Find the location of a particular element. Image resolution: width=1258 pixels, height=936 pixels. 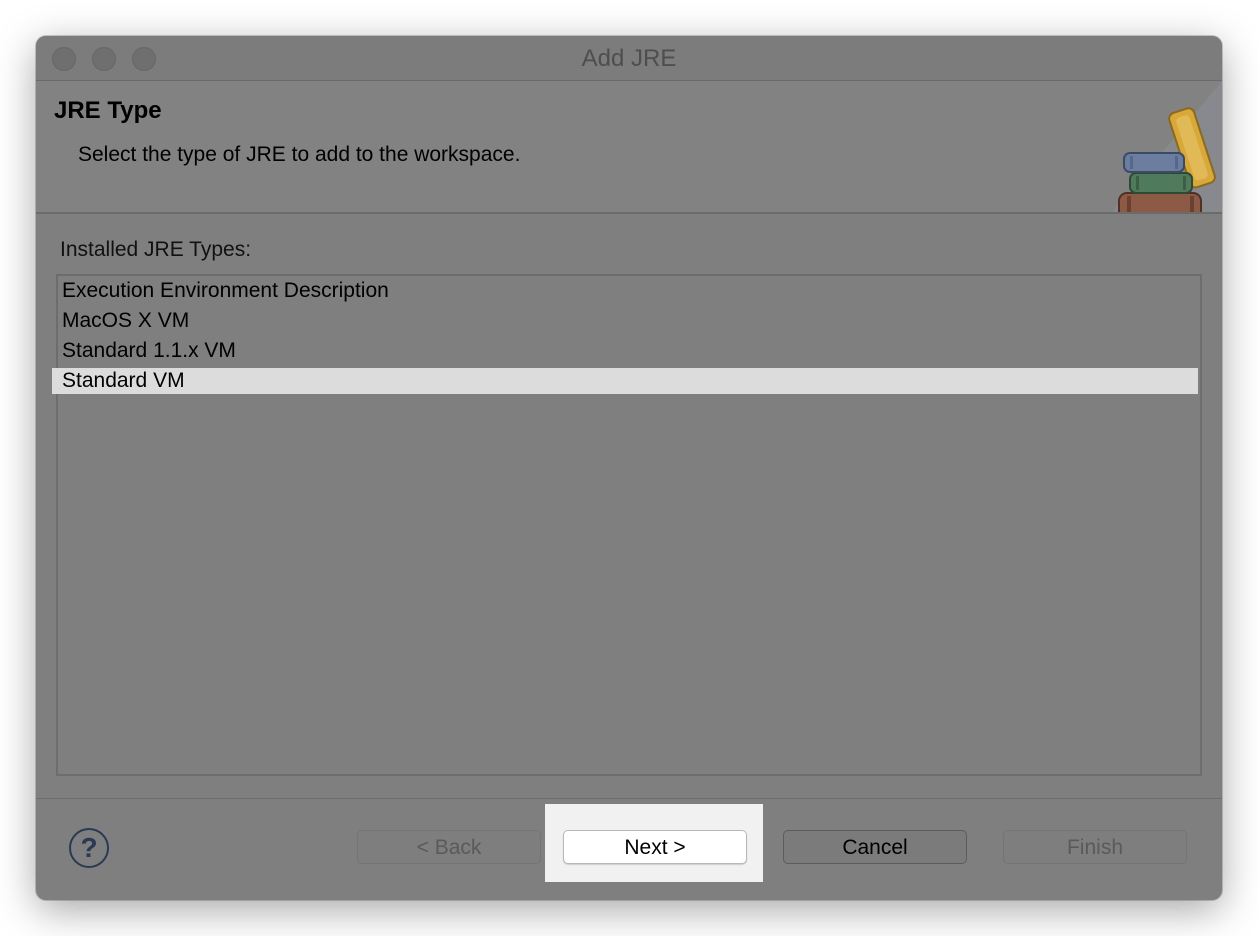

window-title: Add JRE is located at coordinates (629, 58).